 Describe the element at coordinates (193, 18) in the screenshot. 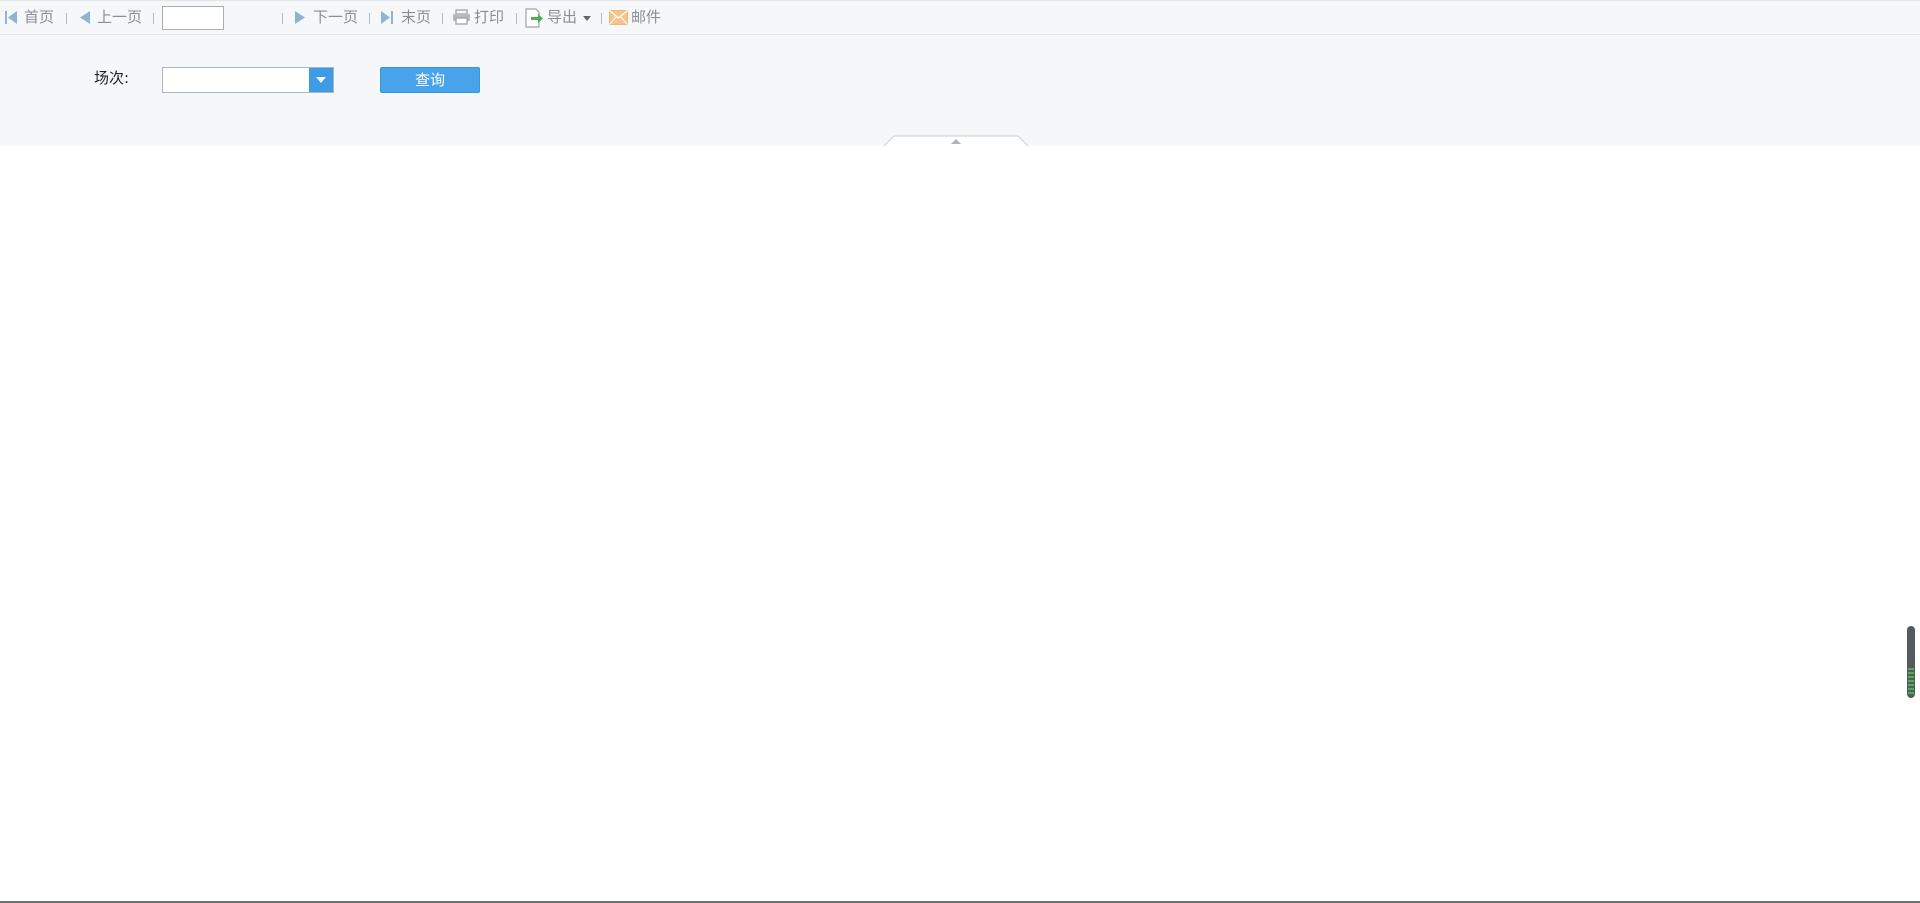

I see `page-number-input` at that location.